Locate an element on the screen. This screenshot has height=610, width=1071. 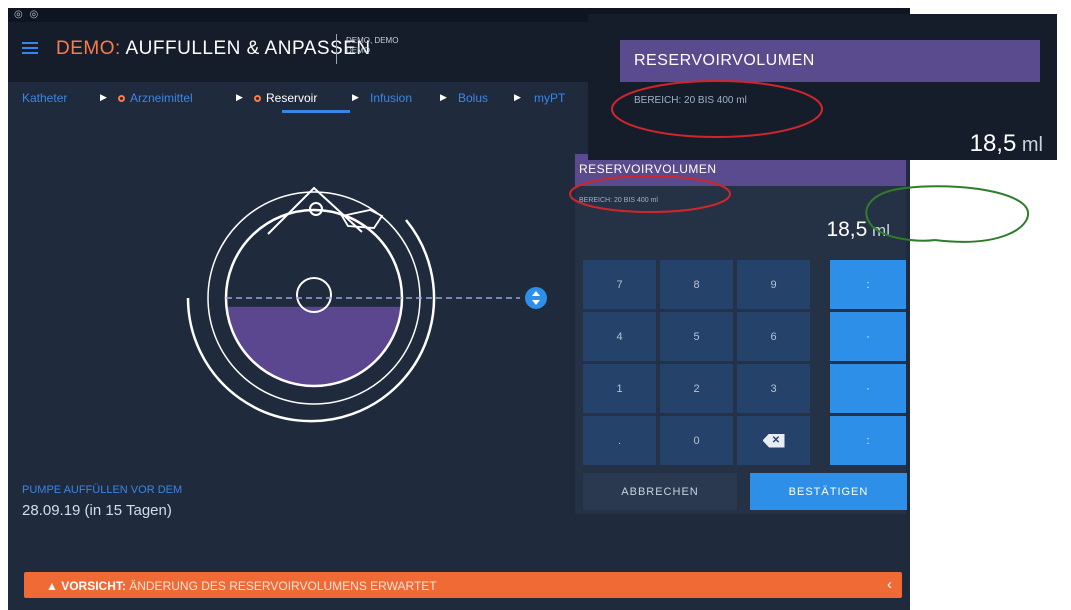
key-label: . is located at coordinates (619, 440).